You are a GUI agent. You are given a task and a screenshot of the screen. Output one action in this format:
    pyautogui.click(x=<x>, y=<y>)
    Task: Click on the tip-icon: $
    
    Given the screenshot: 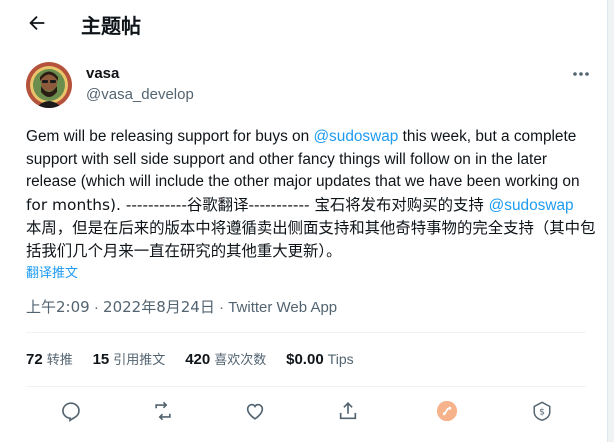 What is the action you would take?
    pyautogui.click(x=543, y=412)
    